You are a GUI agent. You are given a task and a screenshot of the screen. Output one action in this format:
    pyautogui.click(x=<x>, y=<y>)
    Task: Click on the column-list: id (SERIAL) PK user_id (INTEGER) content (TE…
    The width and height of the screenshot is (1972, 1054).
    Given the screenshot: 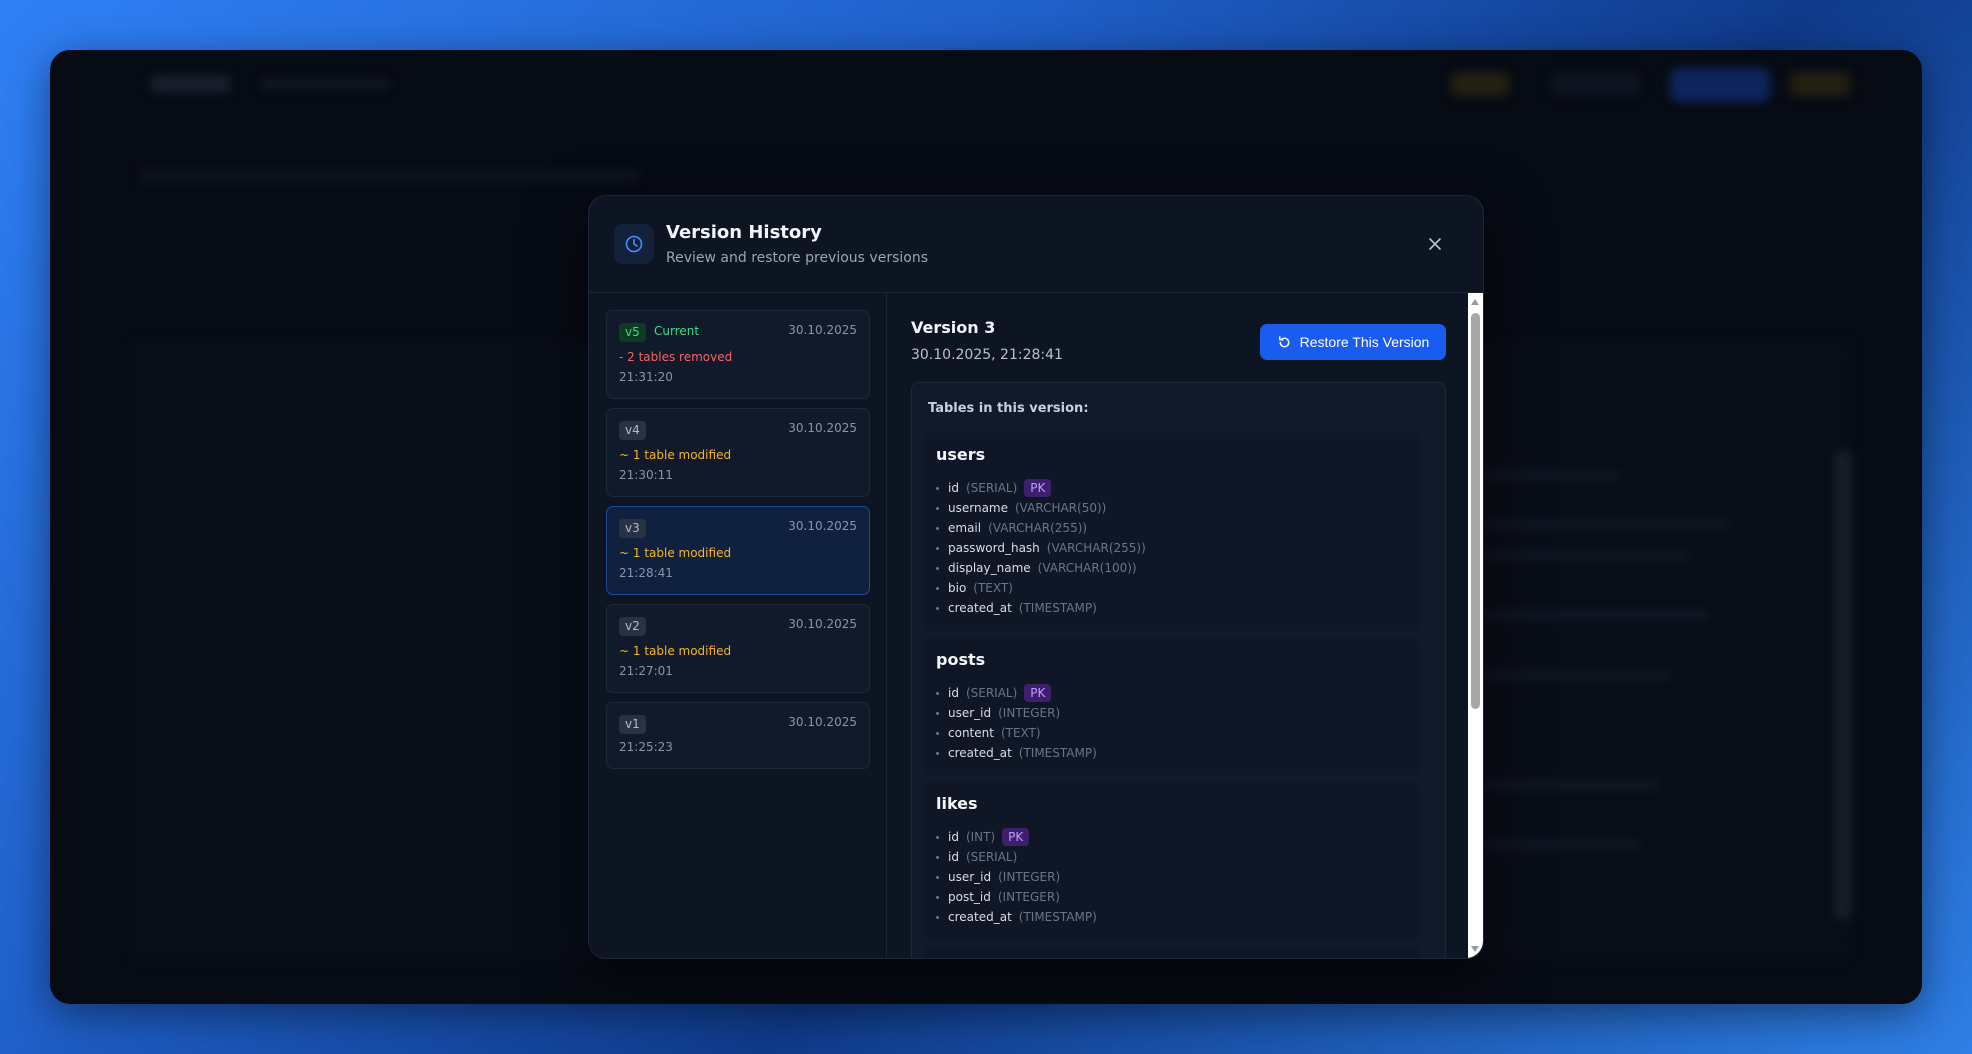 What is the action you would take?
    pyautogui.click(x=1016, y=723)
    